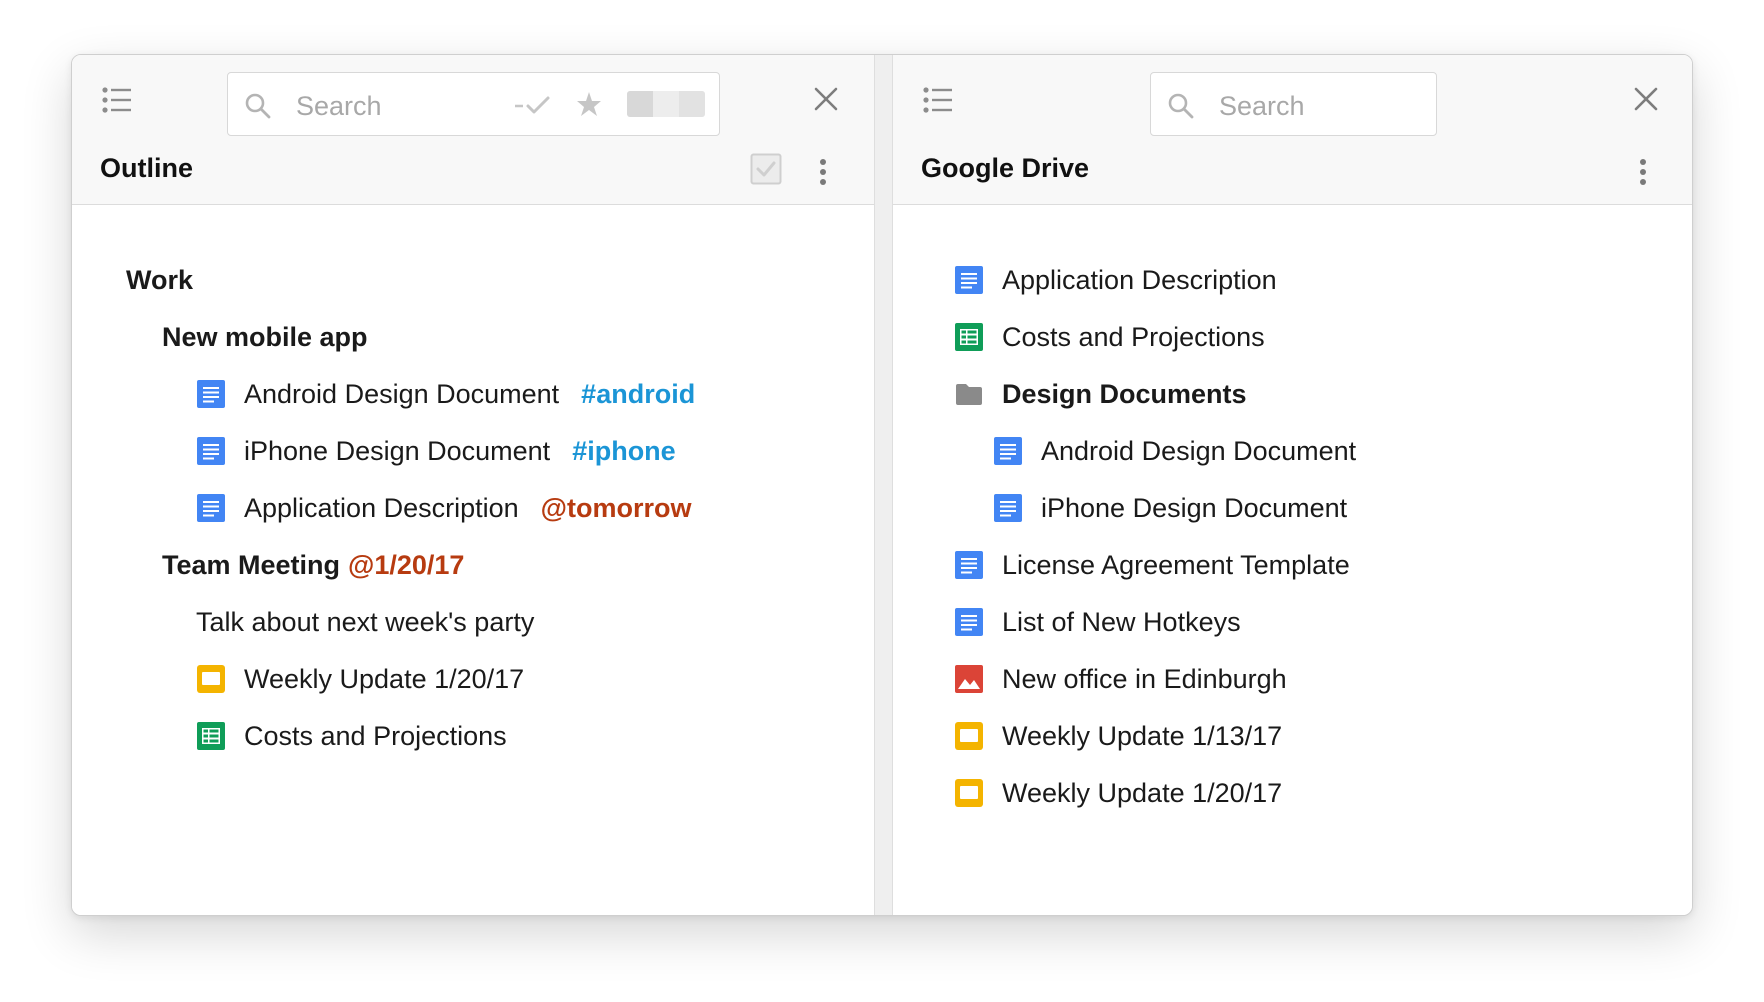  What do you see at coordinates (375, 735) in the screenshot?
I see `item-label: Costs and Projections` at bounding box center [375, 735].